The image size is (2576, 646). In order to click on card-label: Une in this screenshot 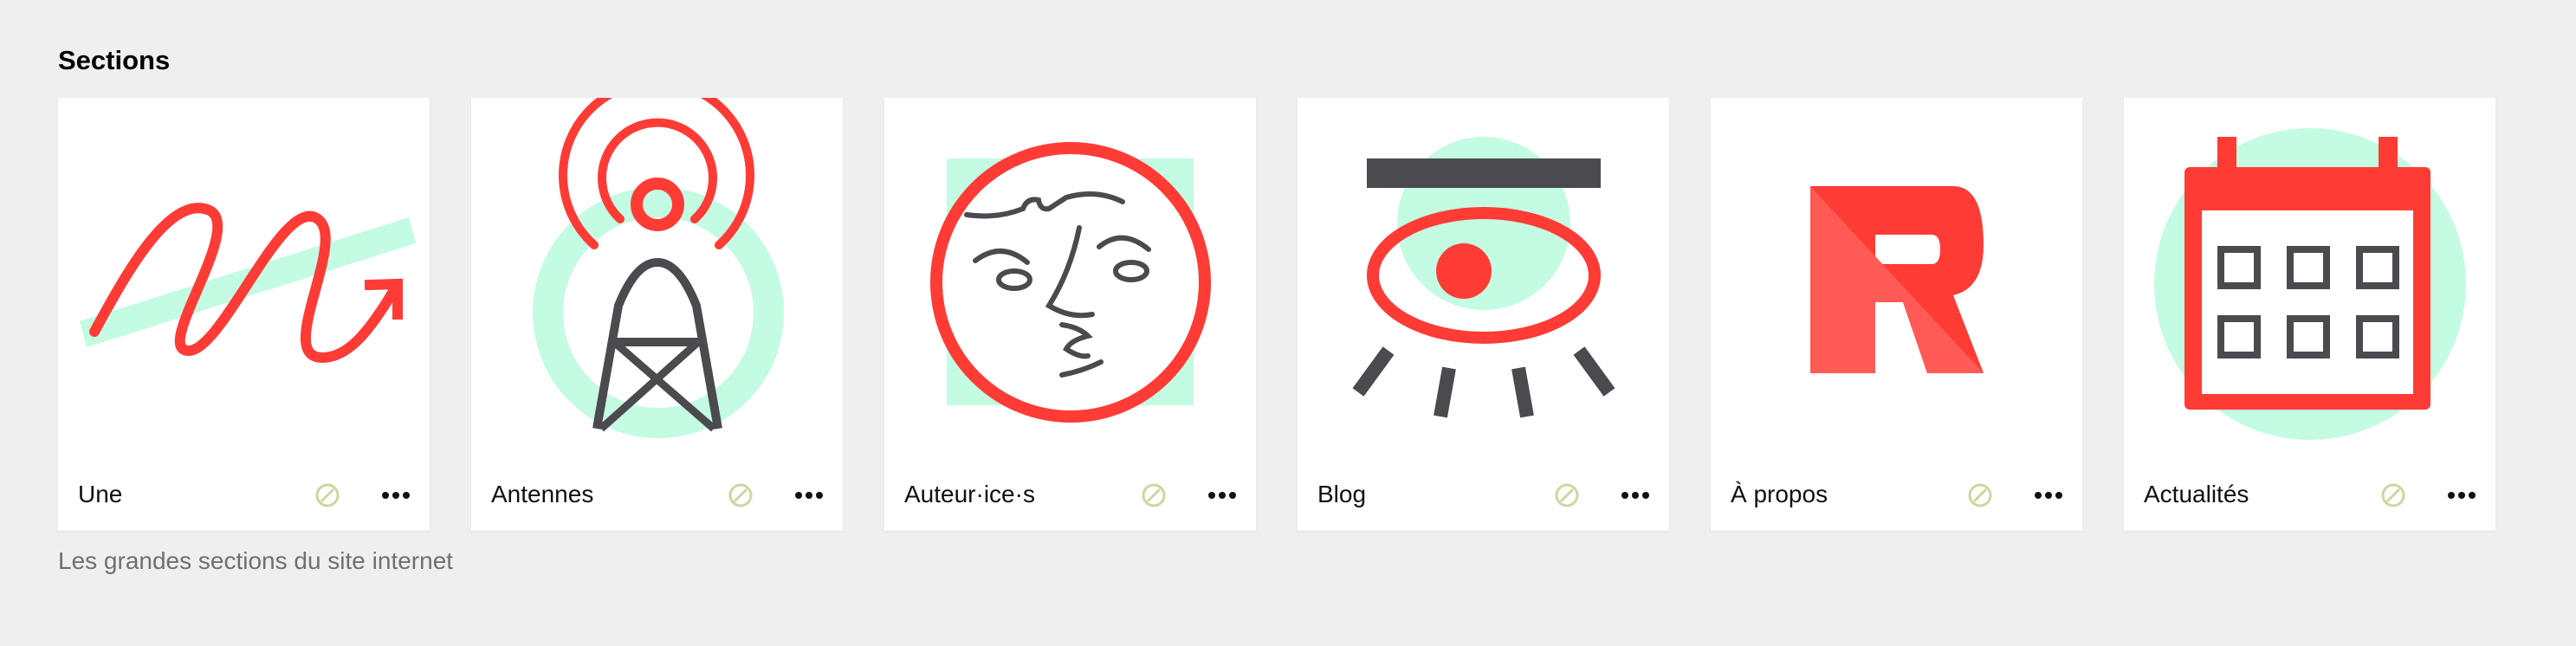, I will do `click(100, 494)`.